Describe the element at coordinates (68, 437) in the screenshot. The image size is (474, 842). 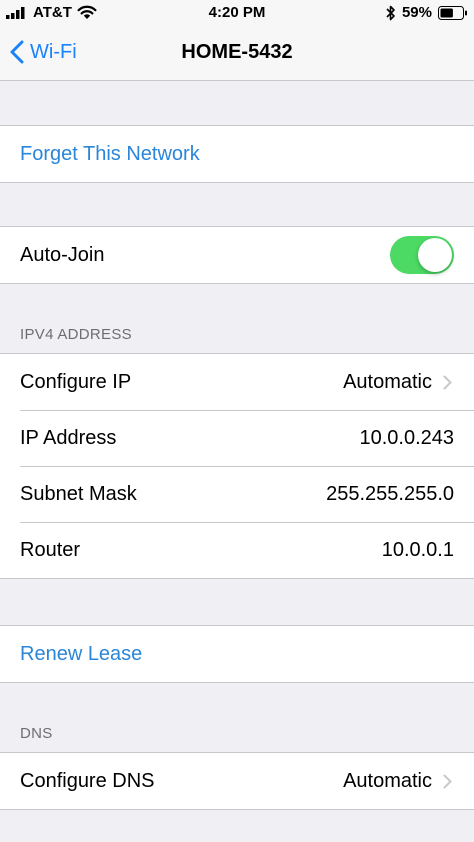
I see `ip-address-label: IP Address` at that location.